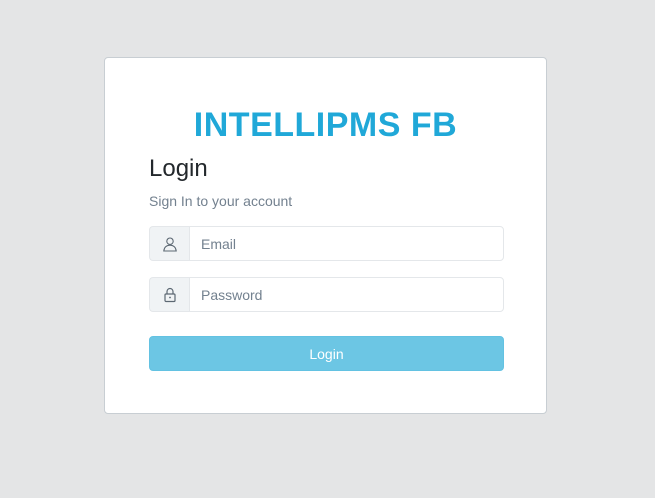 This screenshot has width=655, height=498. Describe the element at coordinates (178, 168) in the screenshot. I see `page-title: Login` at that location.